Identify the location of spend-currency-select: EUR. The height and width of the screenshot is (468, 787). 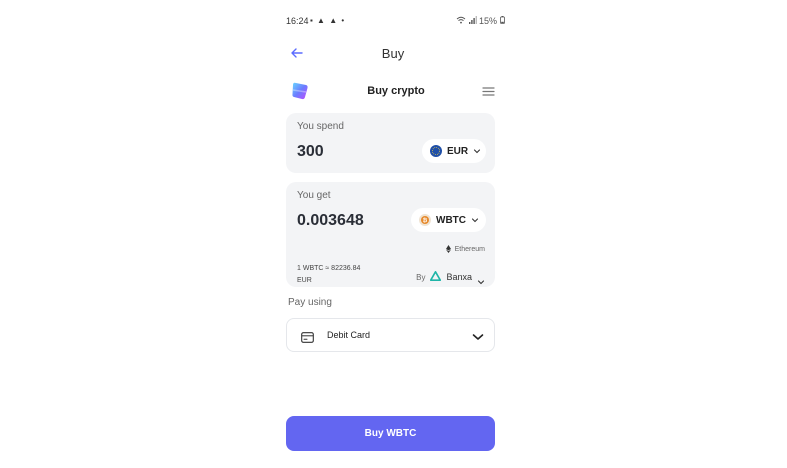
(454, 151).